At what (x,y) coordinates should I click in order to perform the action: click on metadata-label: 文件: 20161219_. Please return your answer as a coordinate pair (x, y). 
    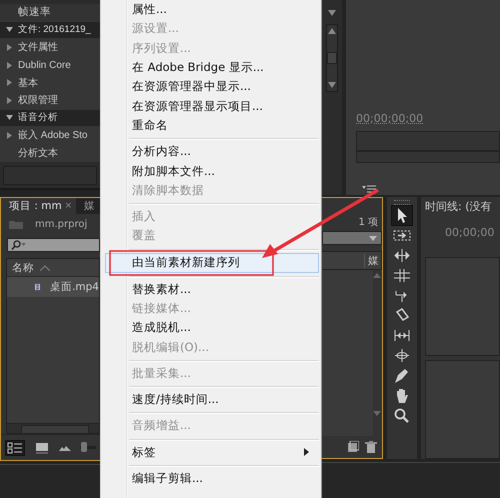
    Looking at the image, I should click on (54, 29).